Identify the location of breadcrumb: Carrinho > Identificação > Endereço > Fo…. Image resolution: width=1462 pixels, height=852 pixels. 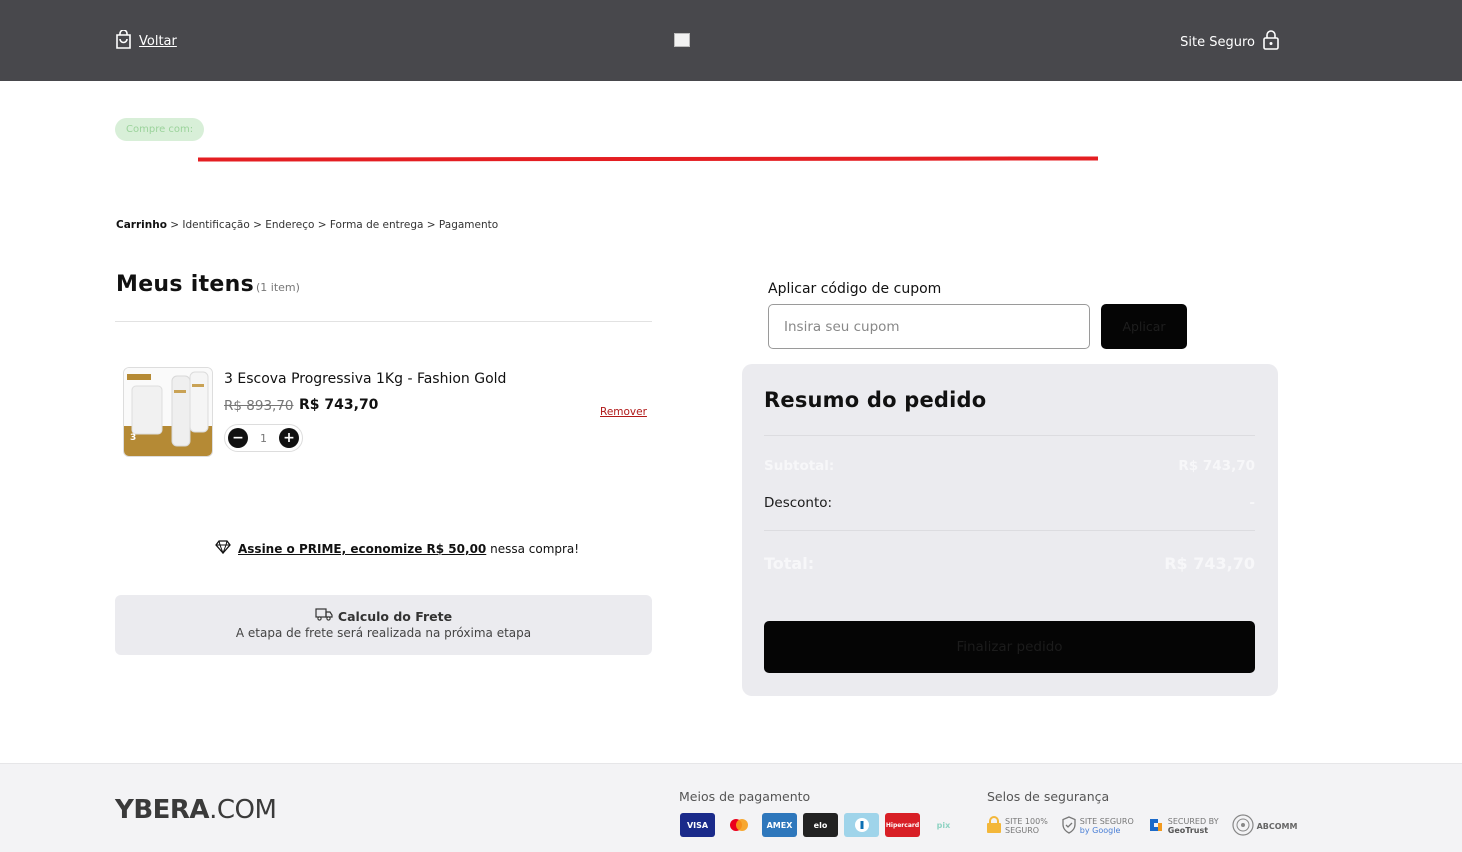
(307, 225).